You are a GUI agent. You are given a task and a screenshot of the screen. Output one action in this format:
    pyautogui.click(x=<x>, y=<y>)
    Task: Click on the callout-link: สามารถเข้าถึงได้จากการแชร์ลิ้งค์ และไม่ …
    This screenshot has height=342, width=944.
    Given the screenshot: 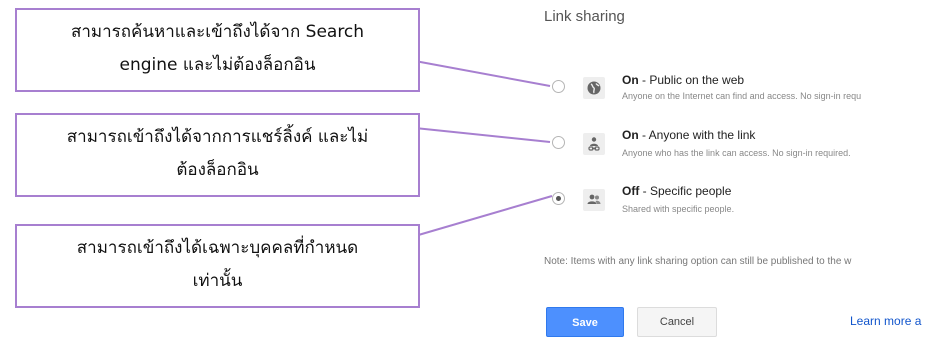 What is the action you would take?
    pyautogui.click(x=217, y=155)
    